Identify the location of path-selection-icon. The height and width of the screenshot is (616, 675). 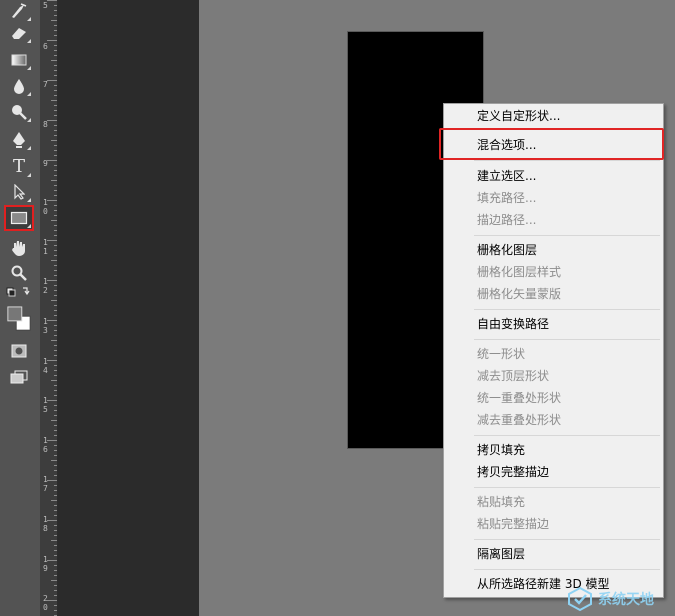
(19, 192).